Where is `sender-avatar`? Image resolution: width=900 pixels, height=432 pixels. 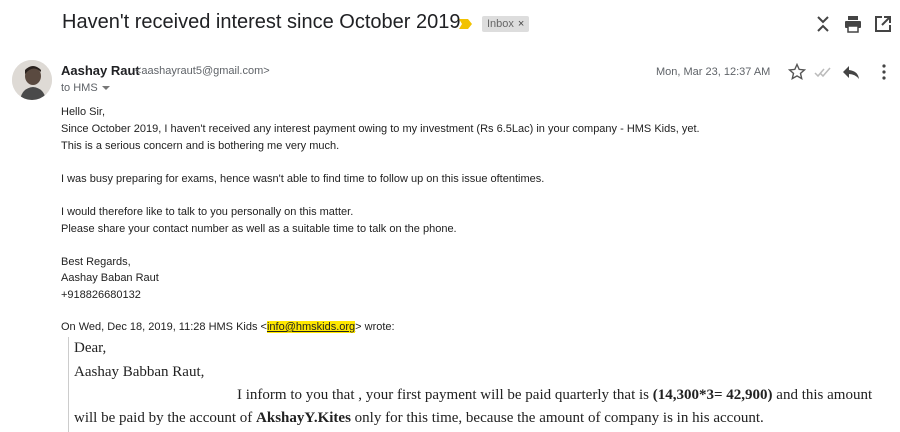
sender-avatar is located at coordinates (32, 80).